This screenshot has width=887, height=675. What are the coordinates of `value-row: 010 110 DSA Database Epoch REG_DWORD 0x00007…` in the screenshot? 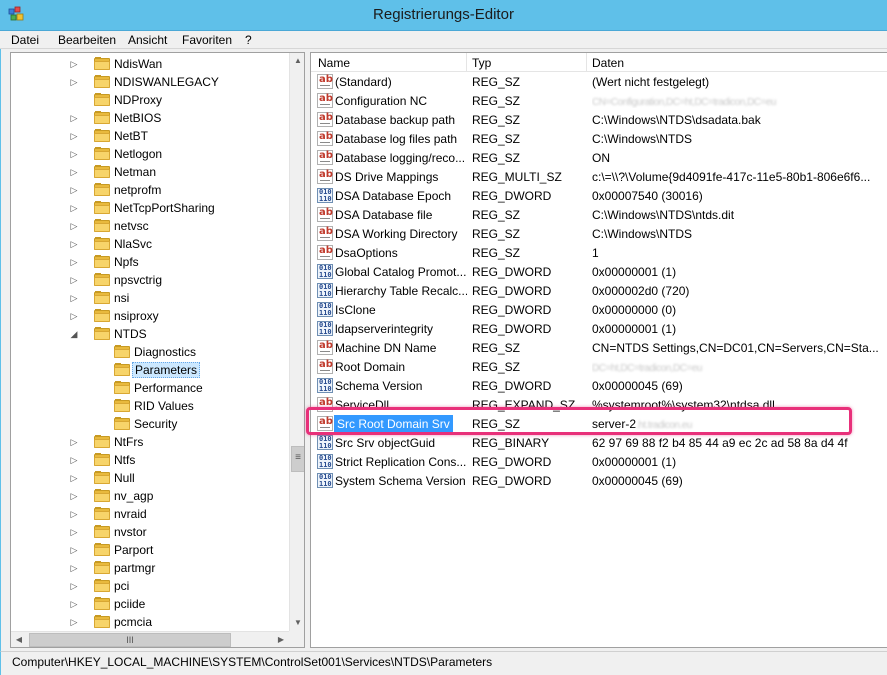 It's located at (599, 195).